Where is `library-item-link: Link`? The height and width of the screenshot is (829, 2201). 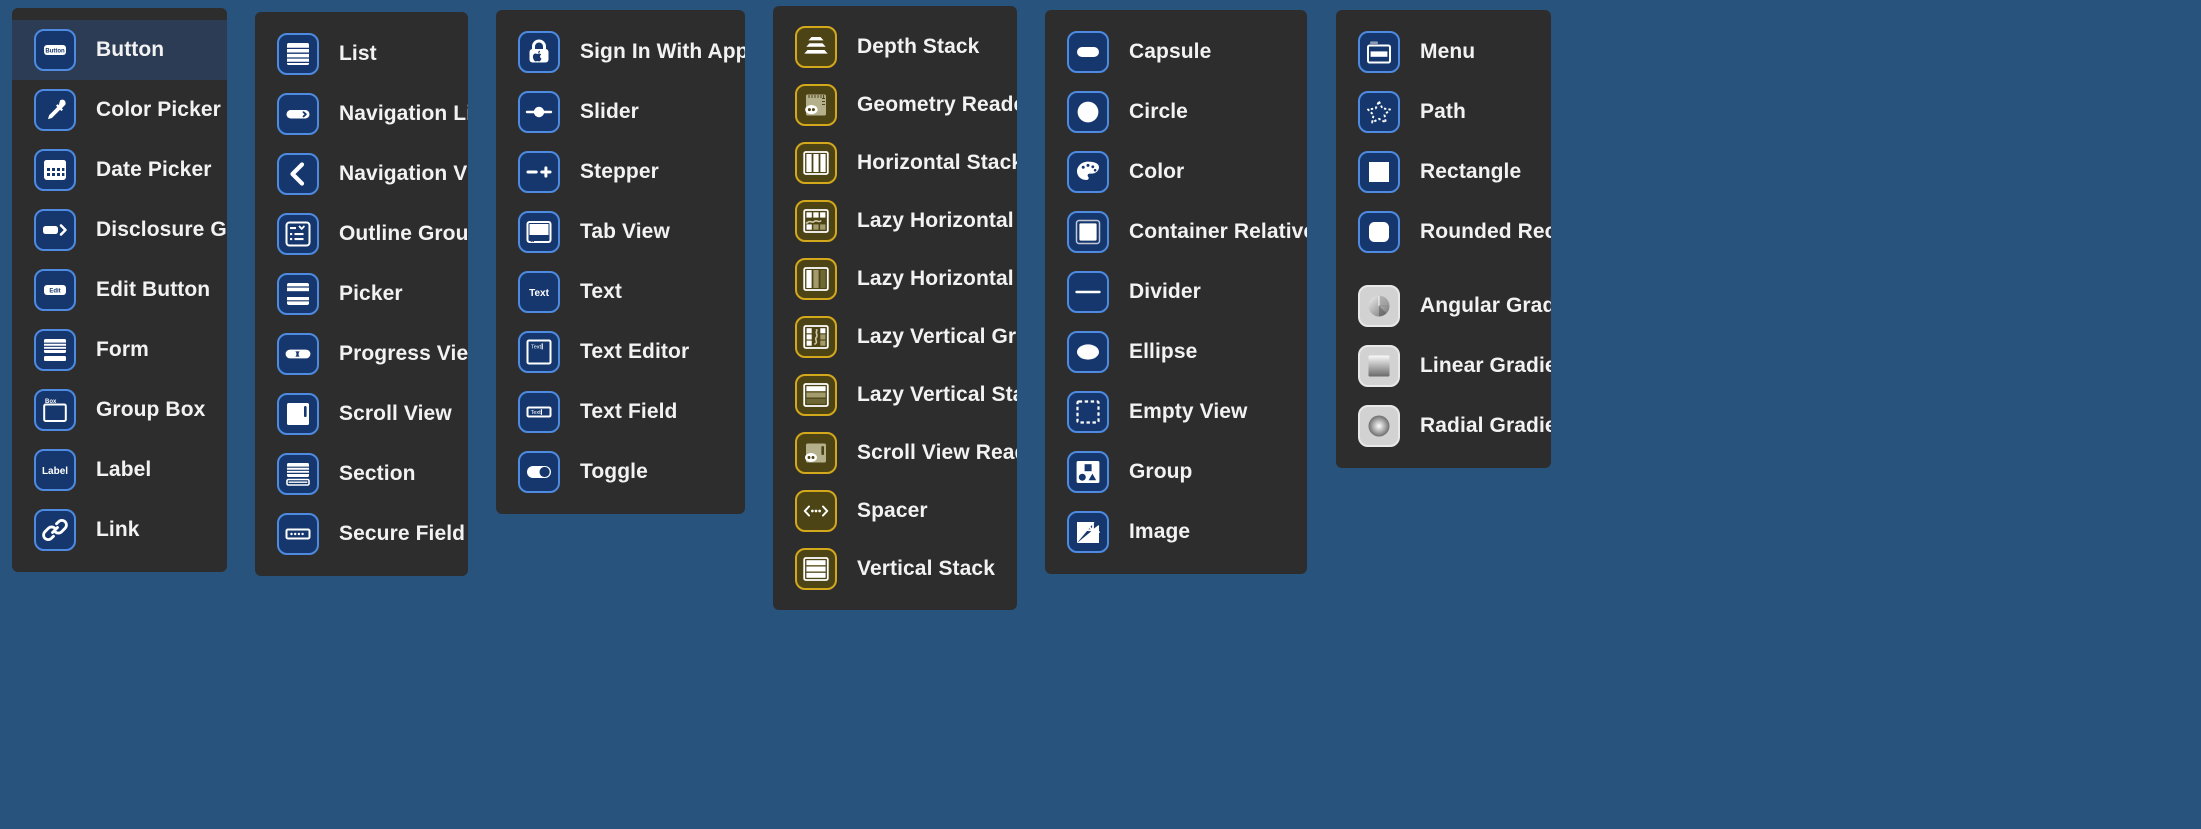 library-item-link: Link is located at coordinates (119, 530).